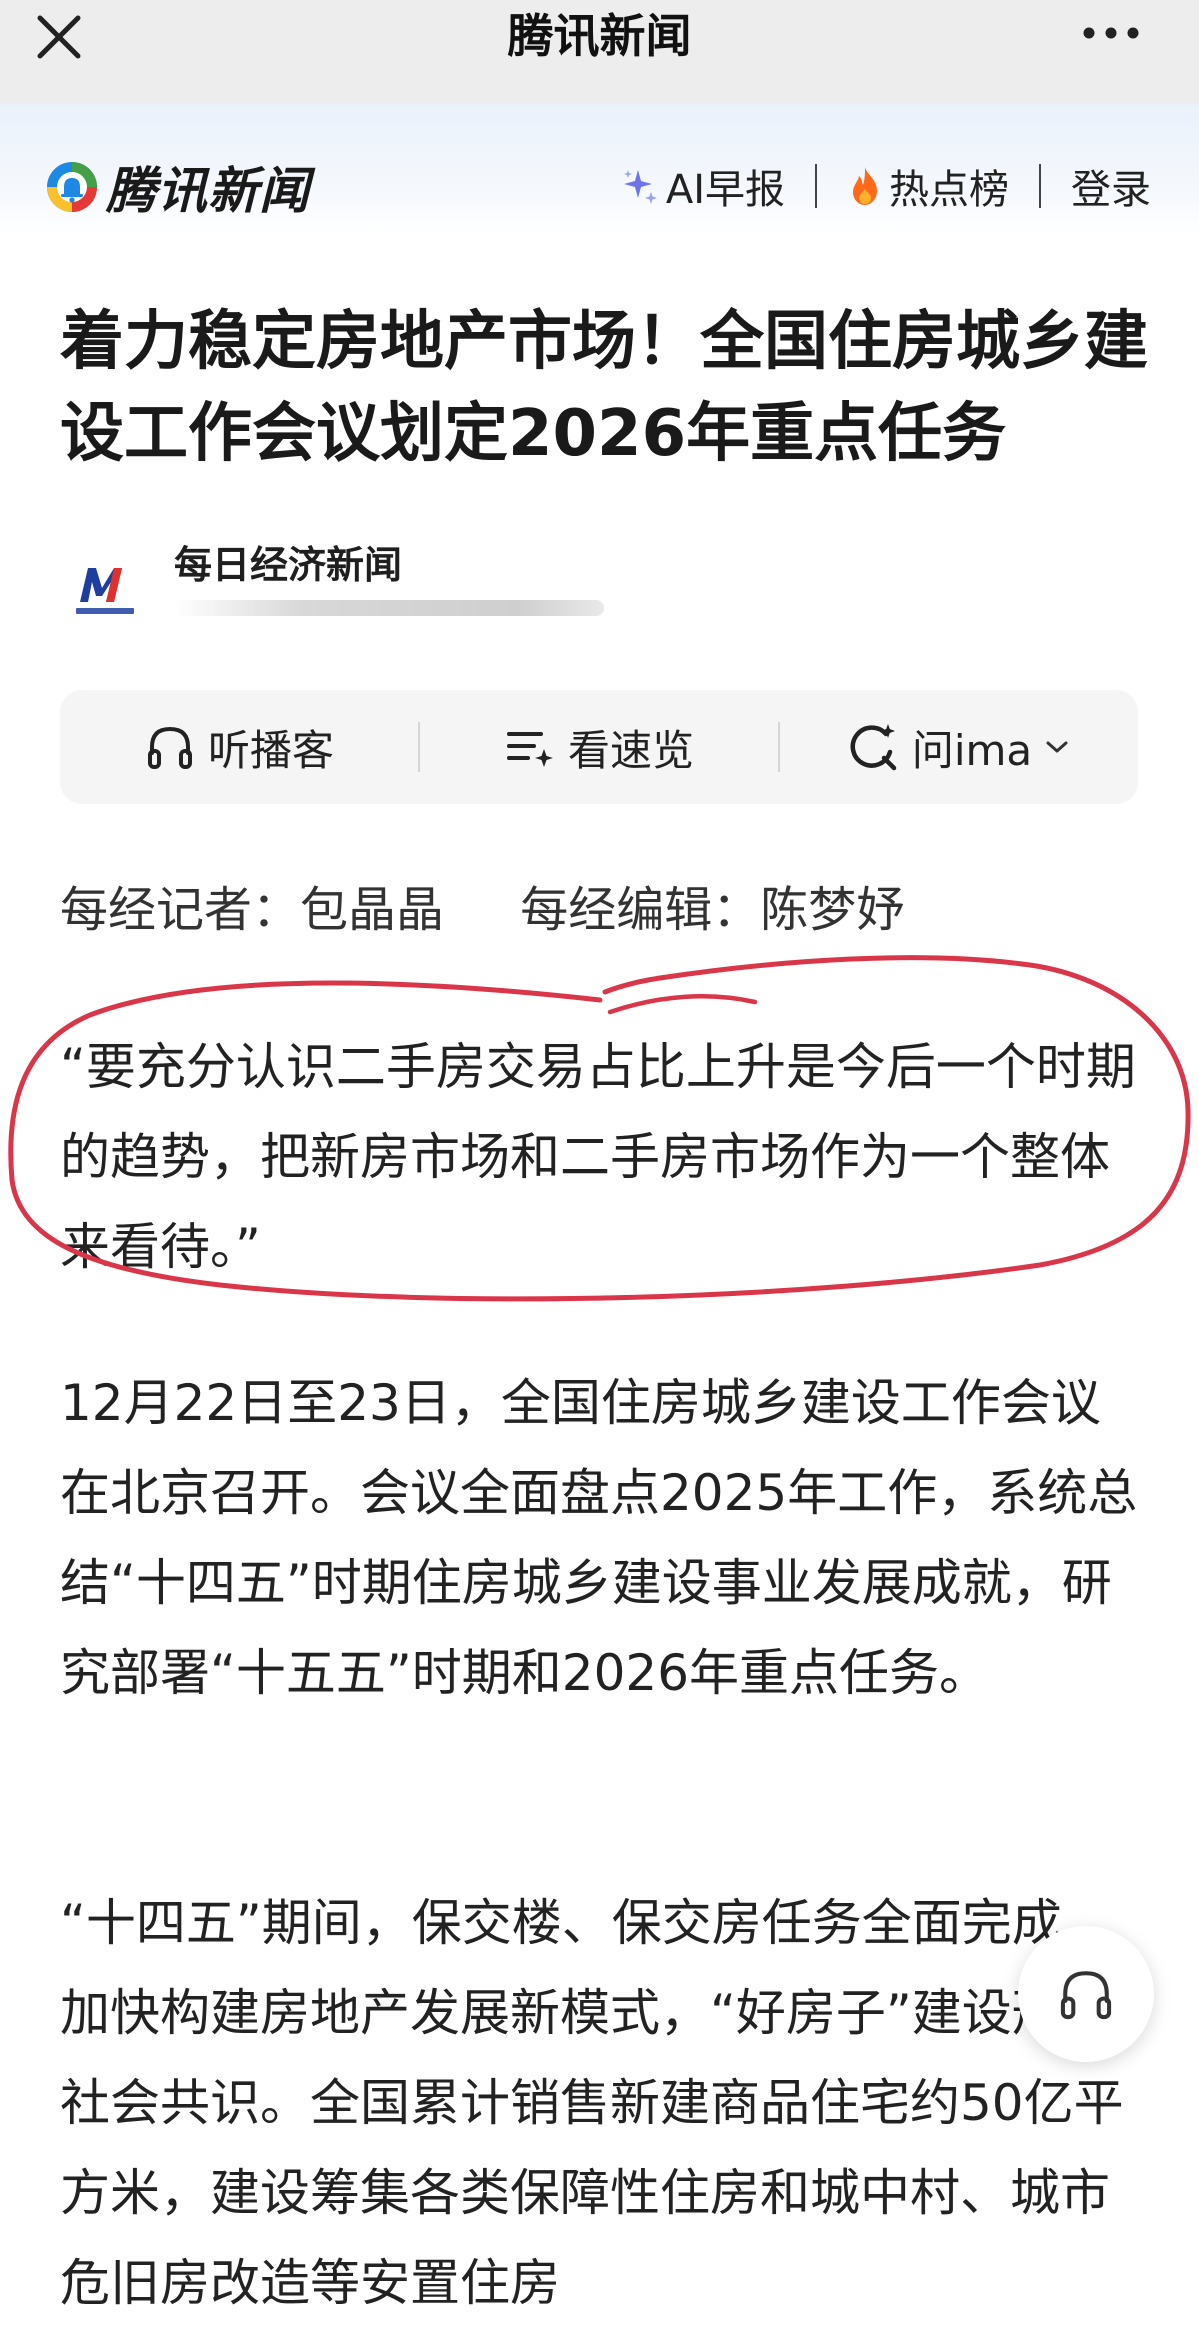 Image resolution: width=1199 pixels, height=2328 pixels. I want to click on hot-list-link: 热点榜, so click(928, 186).